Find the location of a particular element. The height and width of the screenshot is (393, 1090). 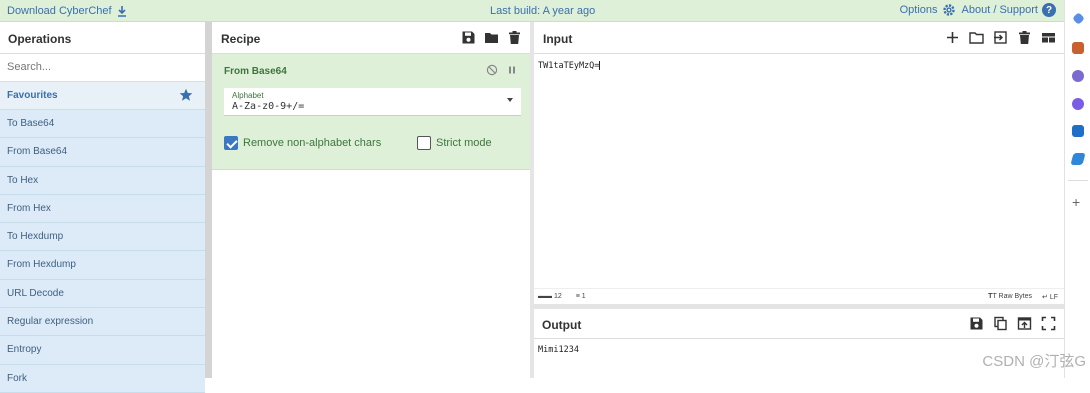

text-cursor is located at coordinates (600, 65).